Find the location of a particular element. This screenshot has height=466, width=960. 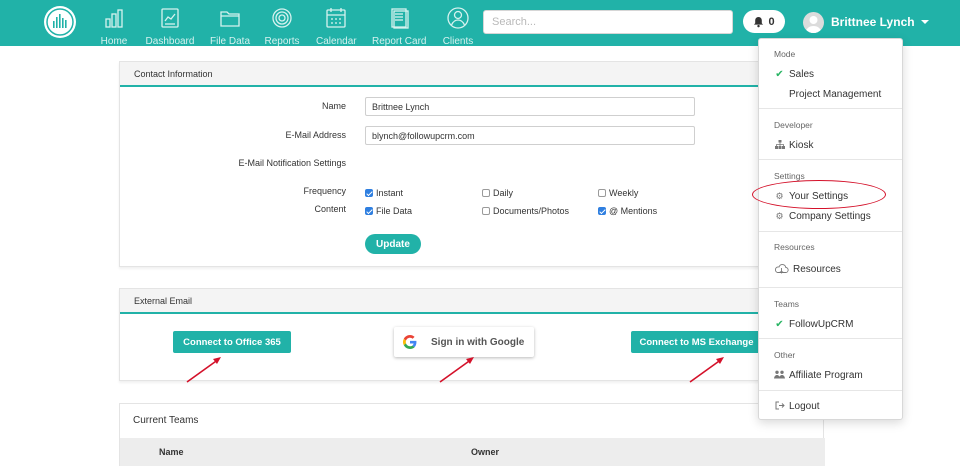

frequency-daily-checkbox: Daily is located at coordinates (497, 193).